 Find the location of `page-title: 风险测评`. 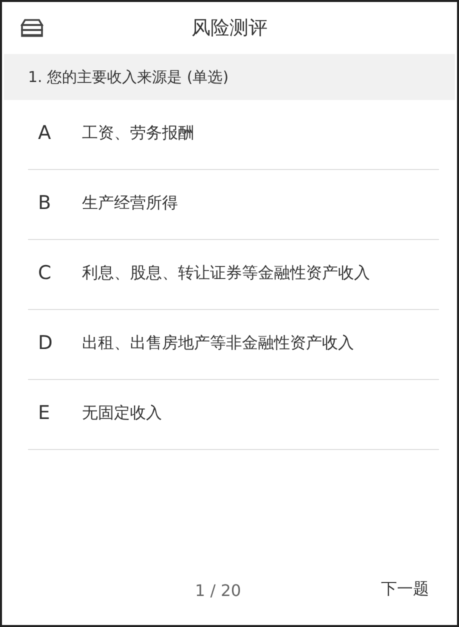

page-title: 风险测评 is located at coordinates (230, 28).